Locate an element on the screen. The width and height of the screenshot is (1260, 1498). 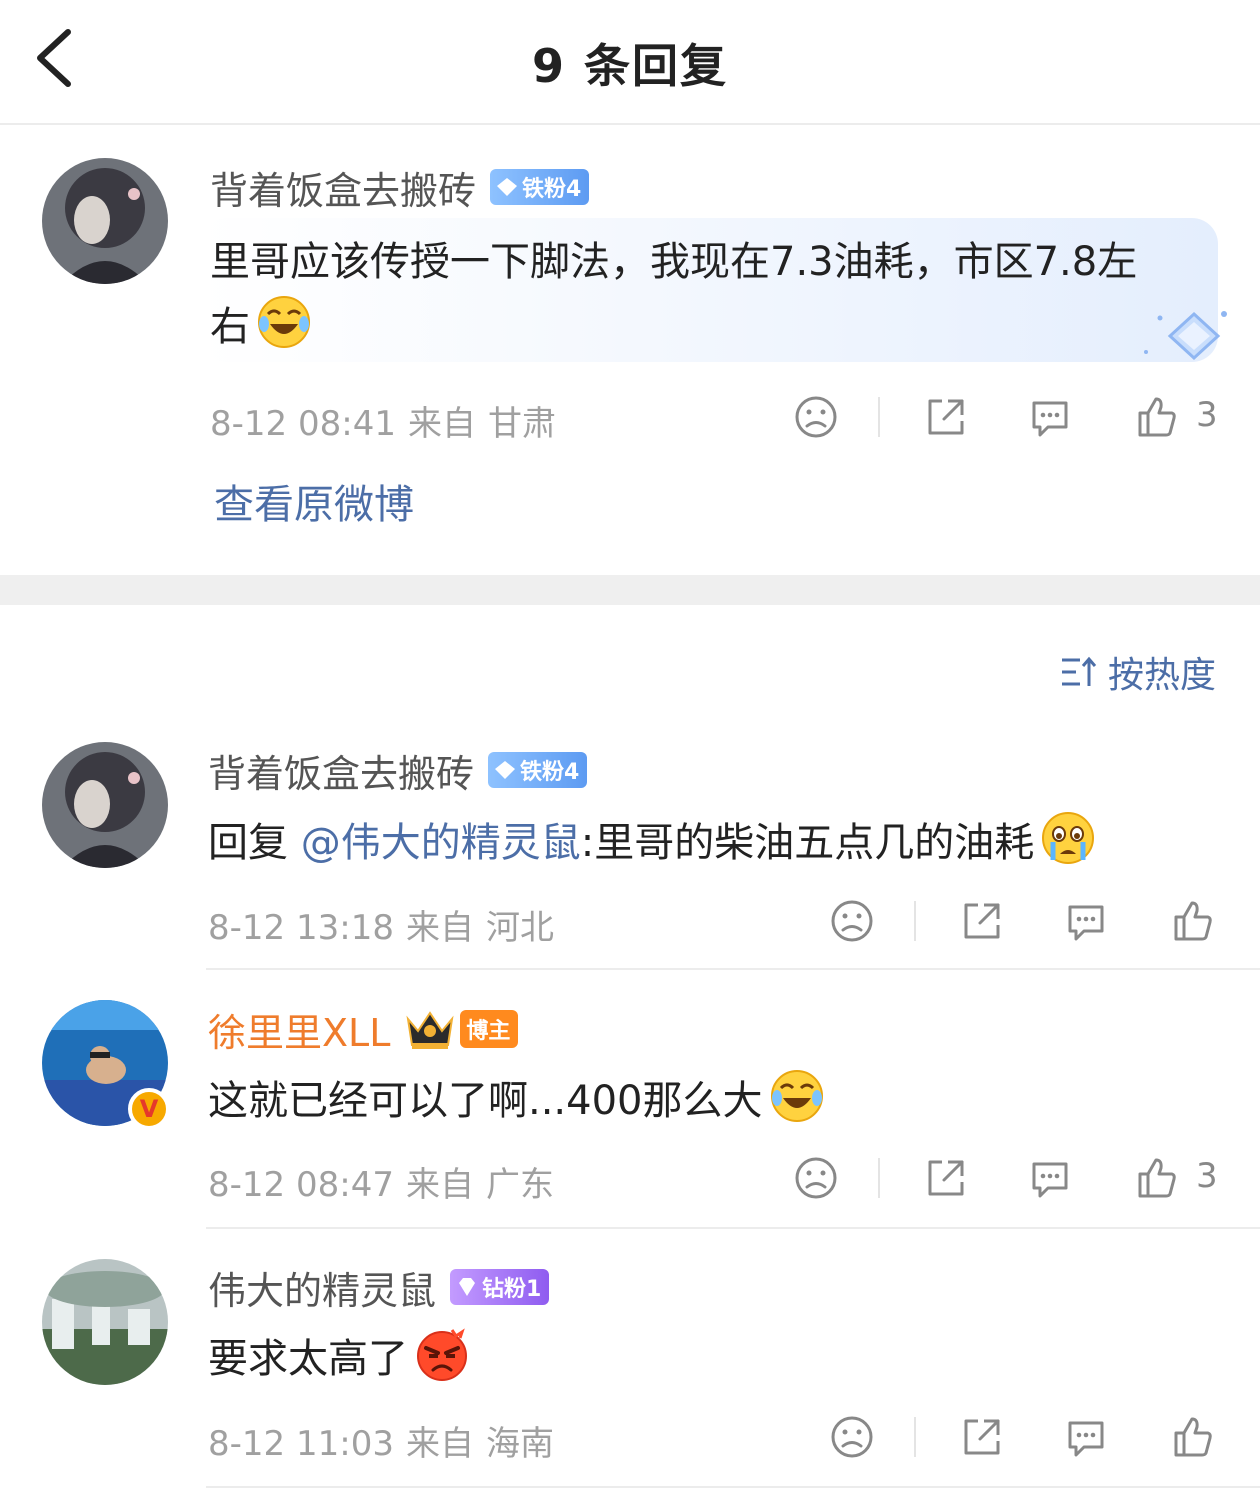
reply-body: :里哥的柴油五点几的油耗 is located at coordinates (807, 843).